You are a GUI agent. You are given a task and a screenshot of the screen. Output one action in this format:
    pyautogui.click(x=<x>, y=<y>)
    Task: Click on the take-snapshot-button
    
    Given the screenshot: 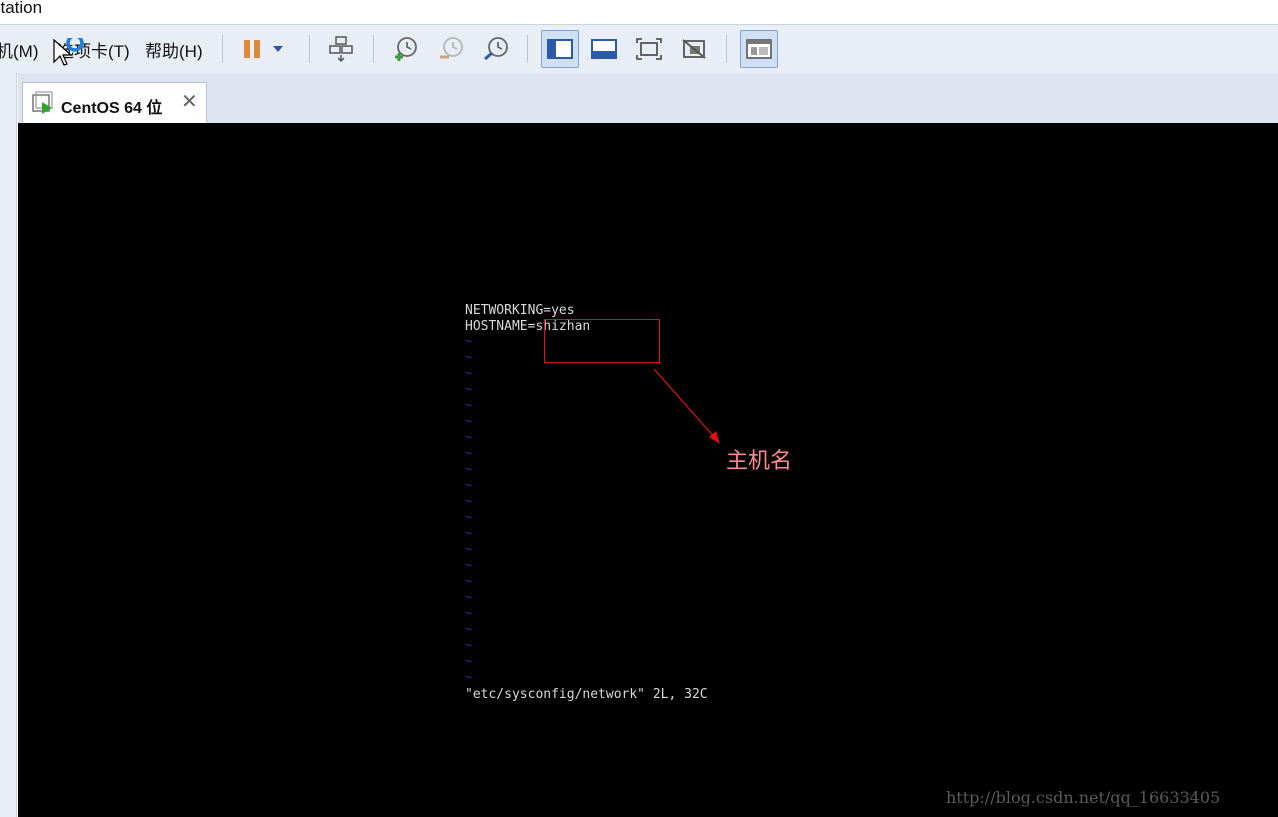 What is the action you would take?
    pyautogui.click(x=405, y=49)
    